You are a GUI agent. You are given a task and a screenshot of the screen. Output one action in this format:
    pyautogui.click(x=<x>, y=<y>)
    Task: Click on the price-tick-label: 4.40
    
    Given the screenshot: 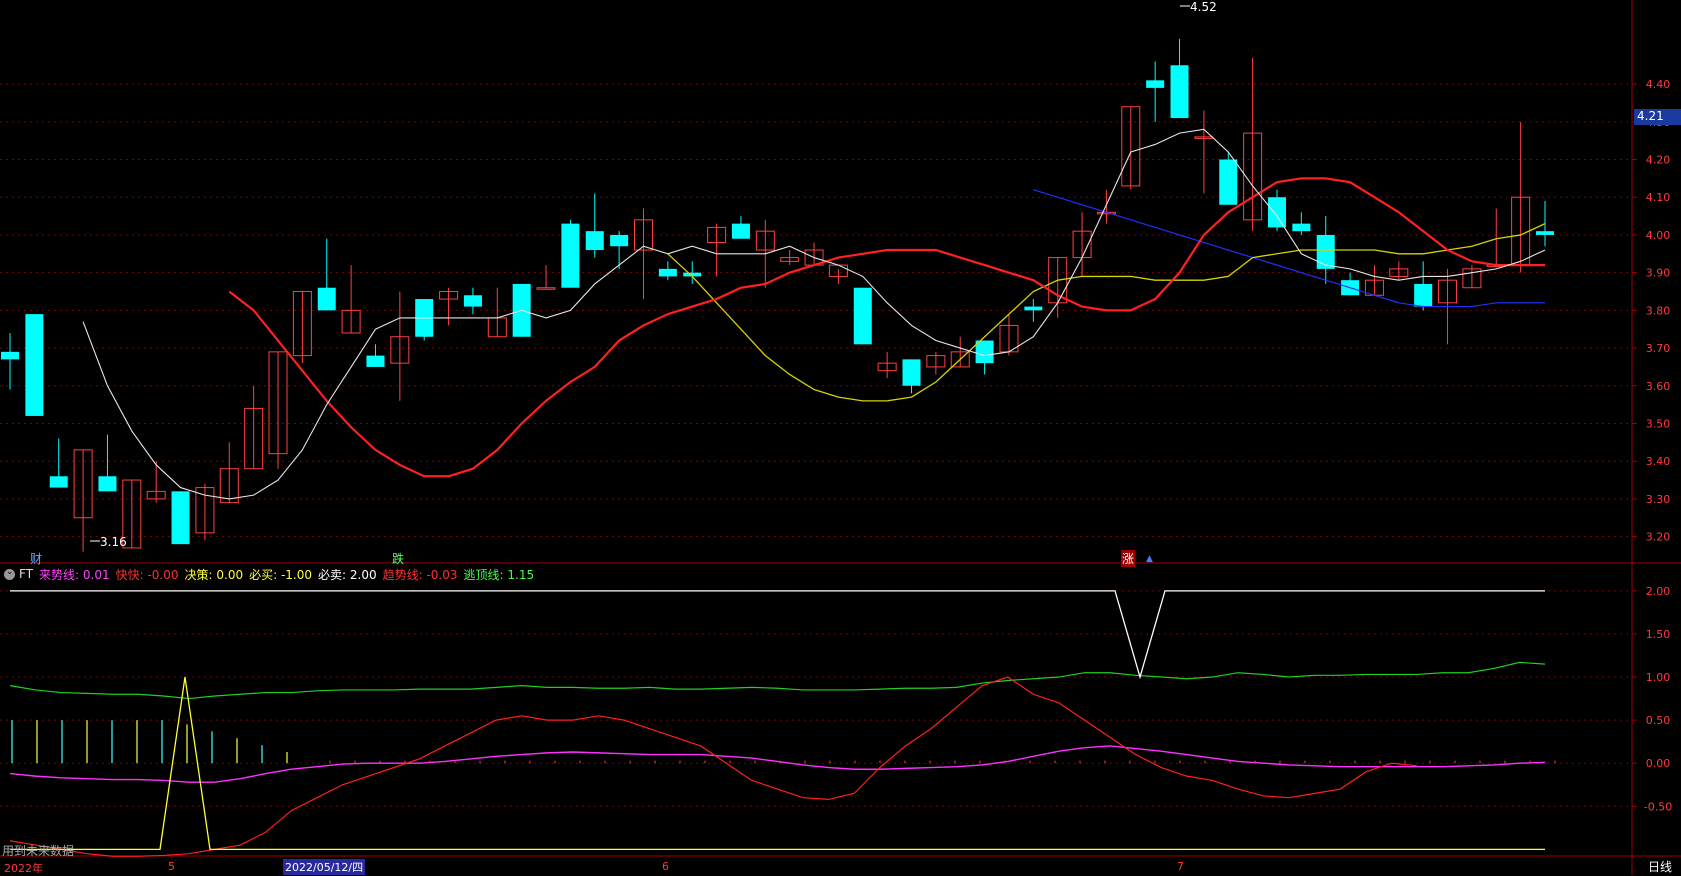 What is the action you would take?
    pyautogui.click(x=1658, y=84)
    